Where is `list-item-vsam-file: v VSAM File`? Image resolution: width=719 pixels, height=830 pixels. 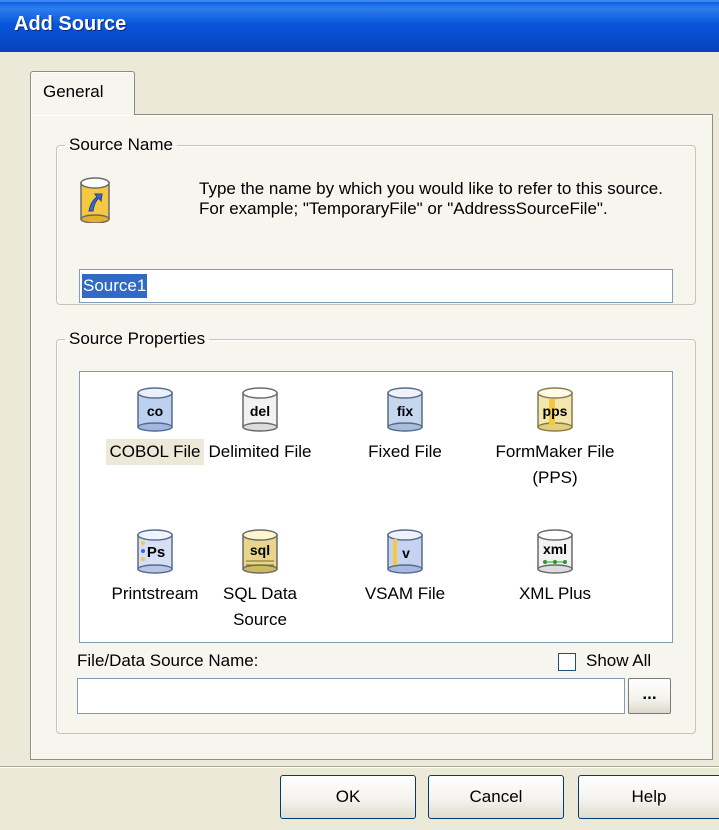
list-item-vsam-file: v VSAM File is located at coordinates (405, 568).